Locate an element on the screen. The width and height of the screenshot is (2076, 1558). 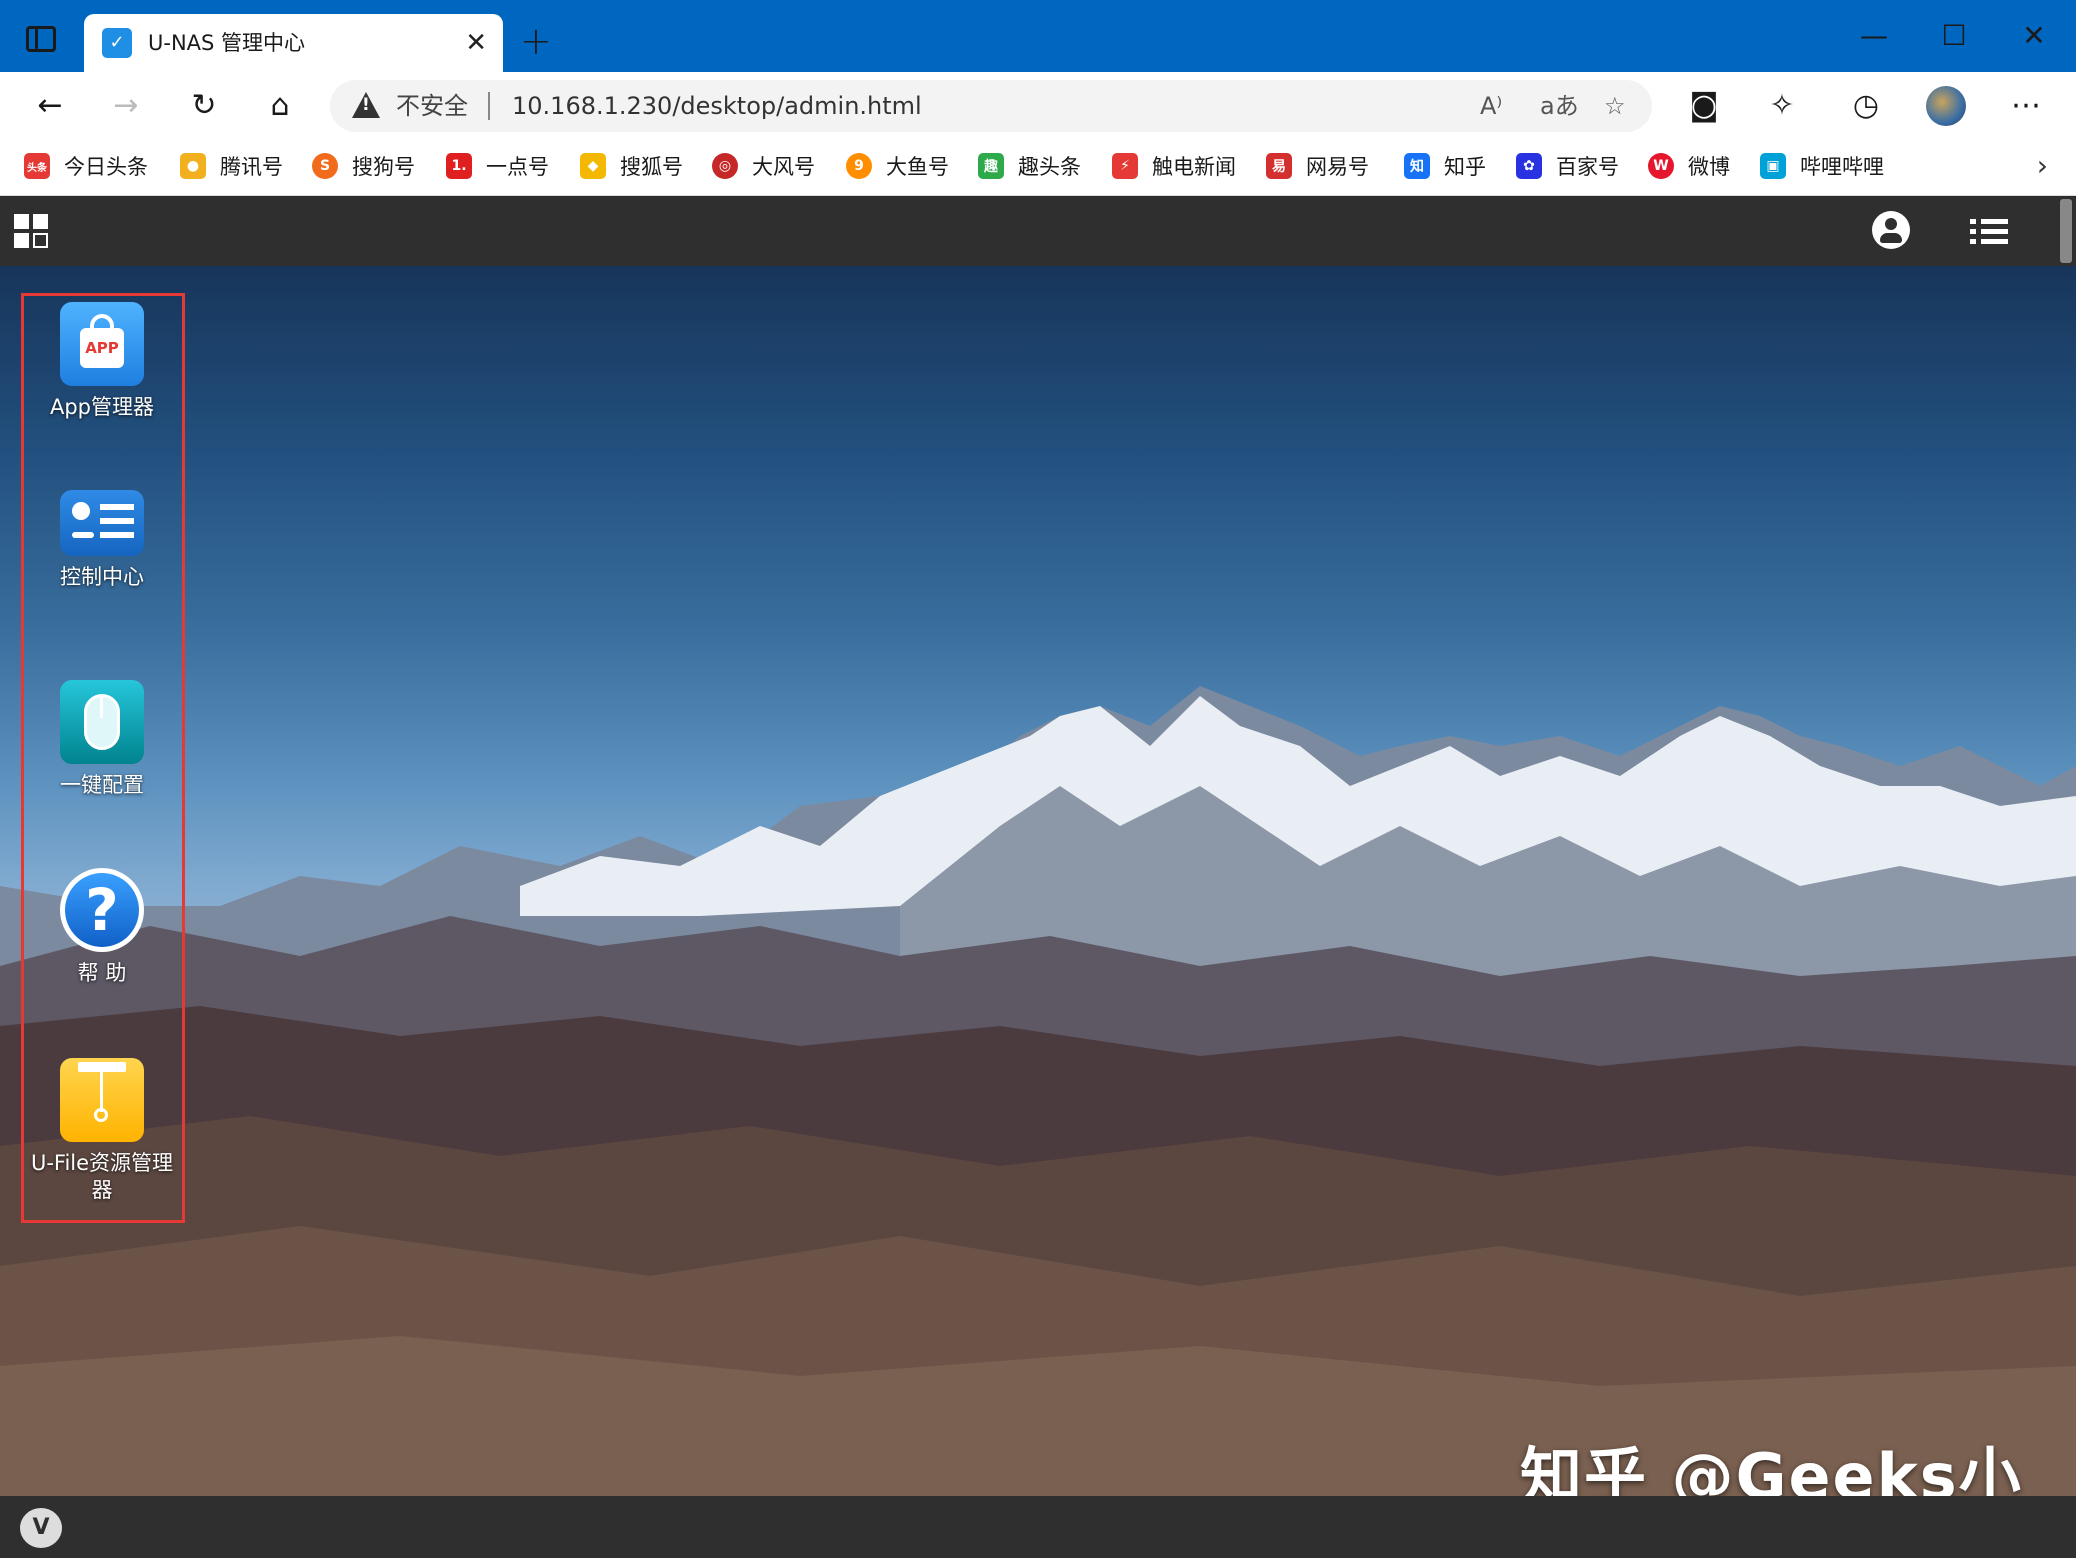
back-icon: ← is located at coordinates (50, 106).